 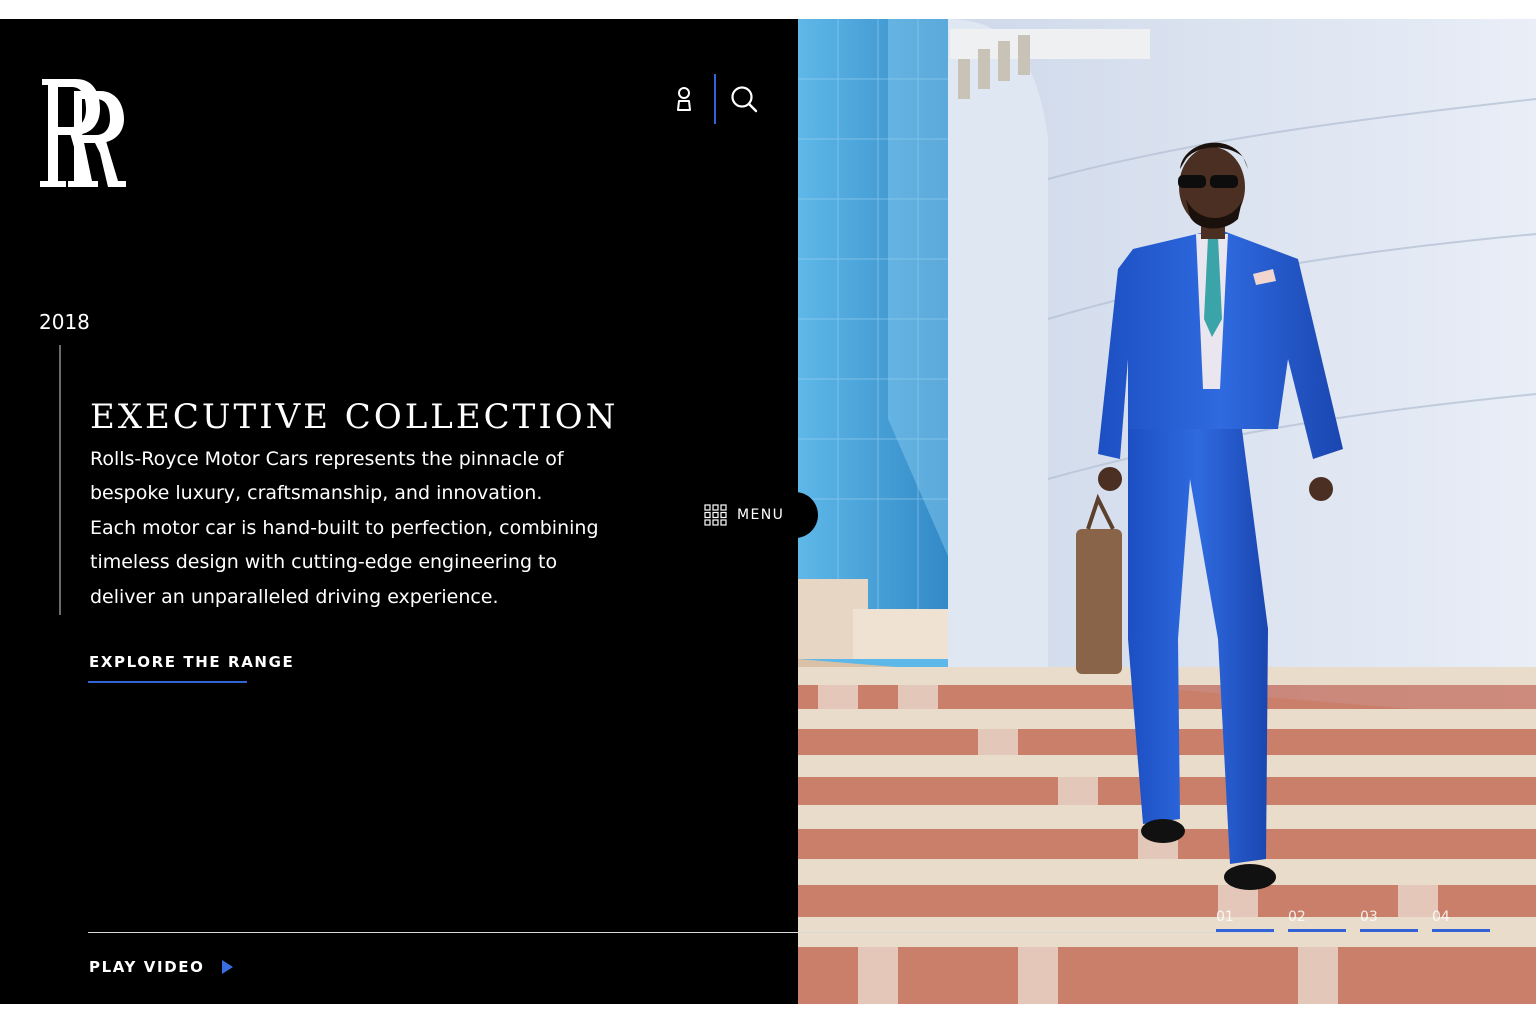 I want to click on menu-button: MENU, so click(x=754, y=515).